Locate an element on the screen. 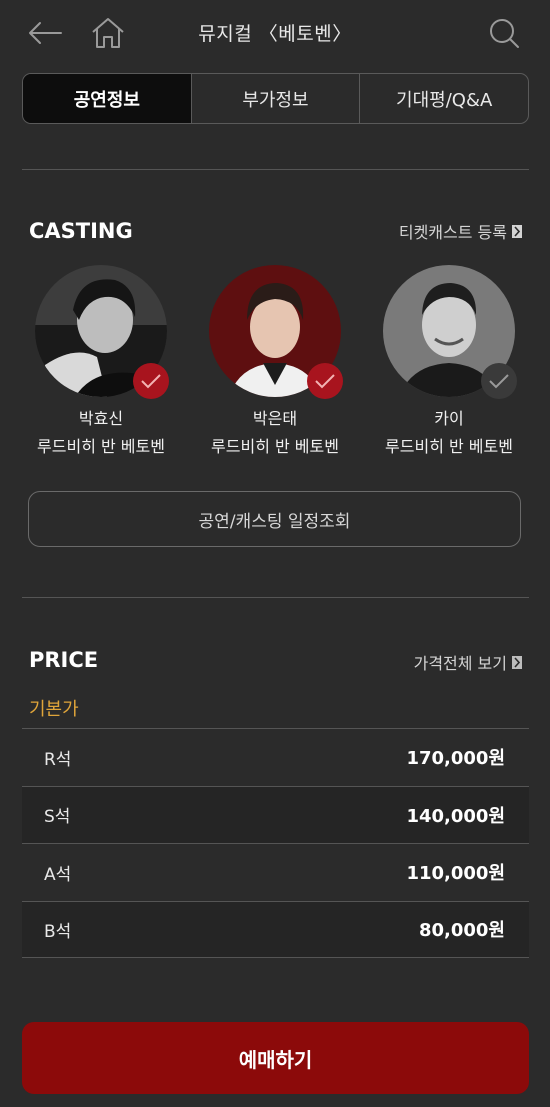 Image resolution: width=550 pixels, height=1107 pixels. basic-price-label: 기본가 is located at coordinates (54, 709).